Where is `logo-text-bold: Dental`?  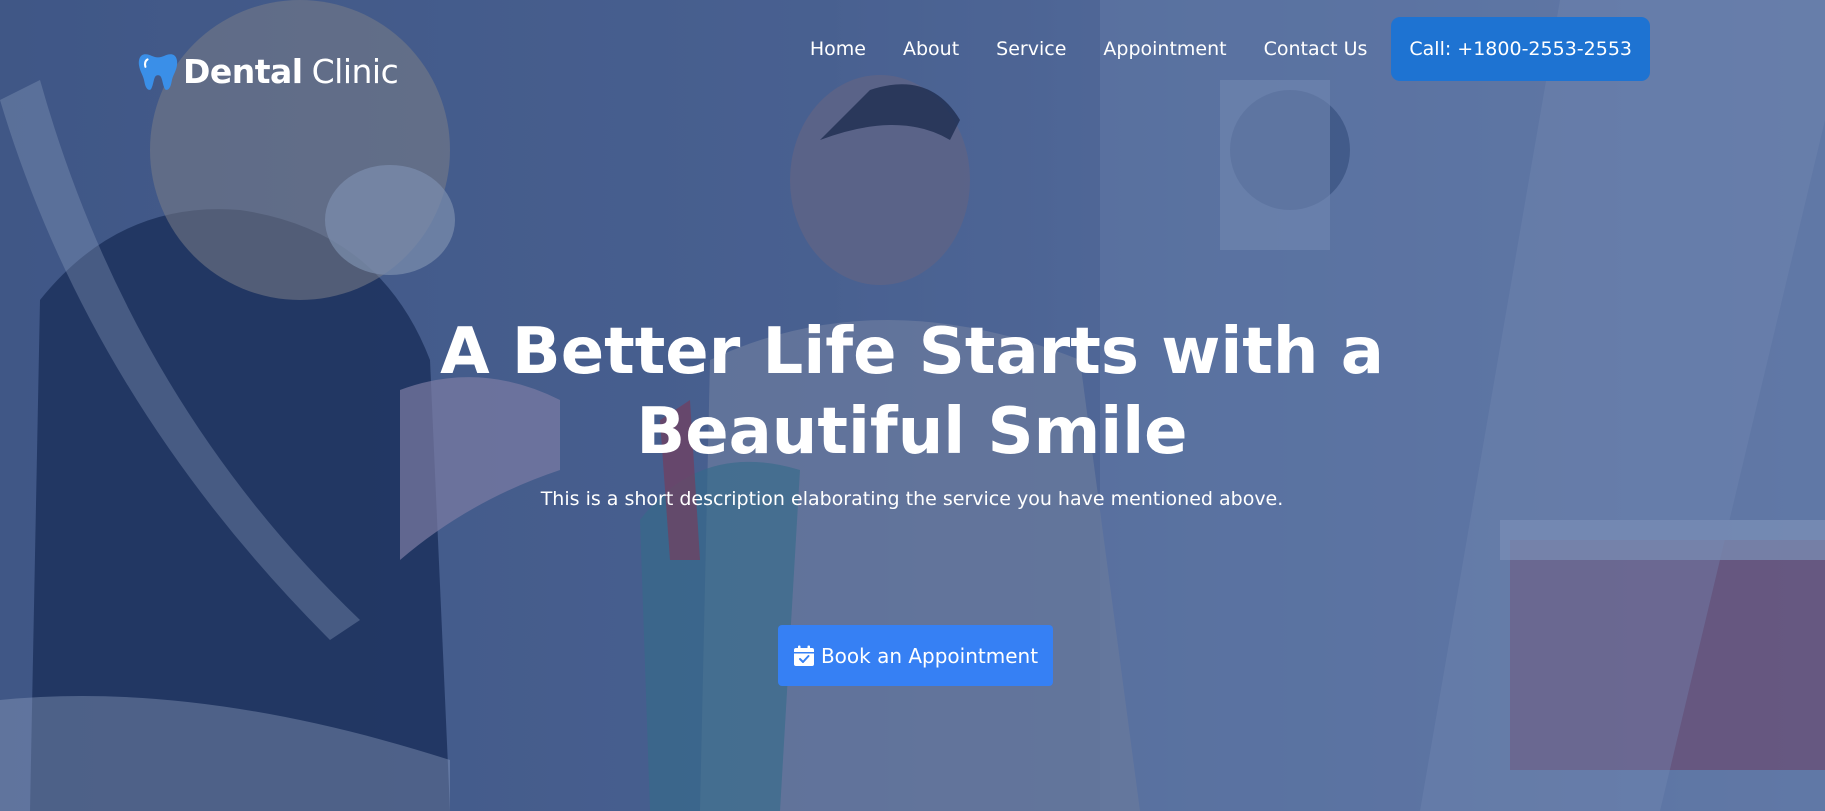 logo-text-bold: Dental is located at coordinates (243, 71).